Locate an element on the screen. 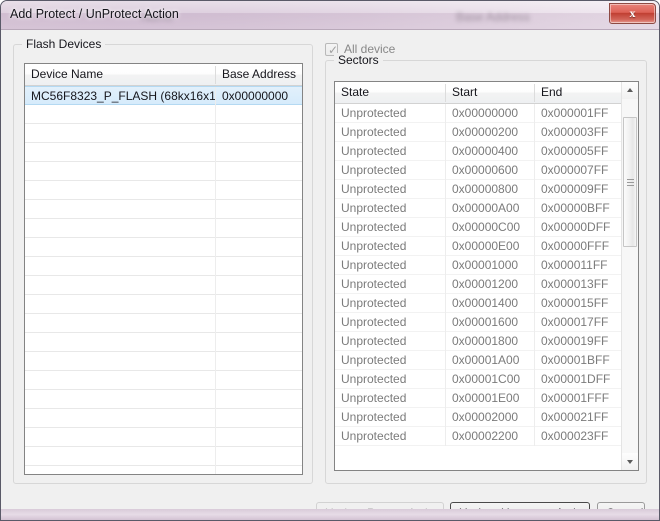  grip-line-icon is located at coordinates (630, 182).